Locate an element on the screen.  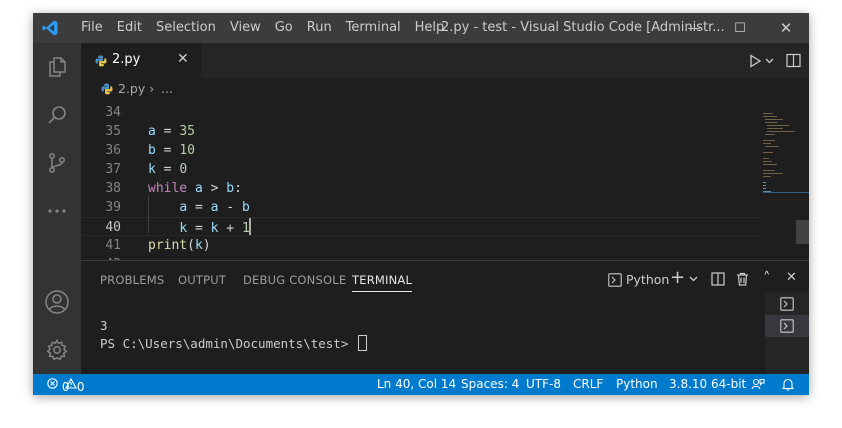
eol-status: CRLF is located at coordinates (588, 384).